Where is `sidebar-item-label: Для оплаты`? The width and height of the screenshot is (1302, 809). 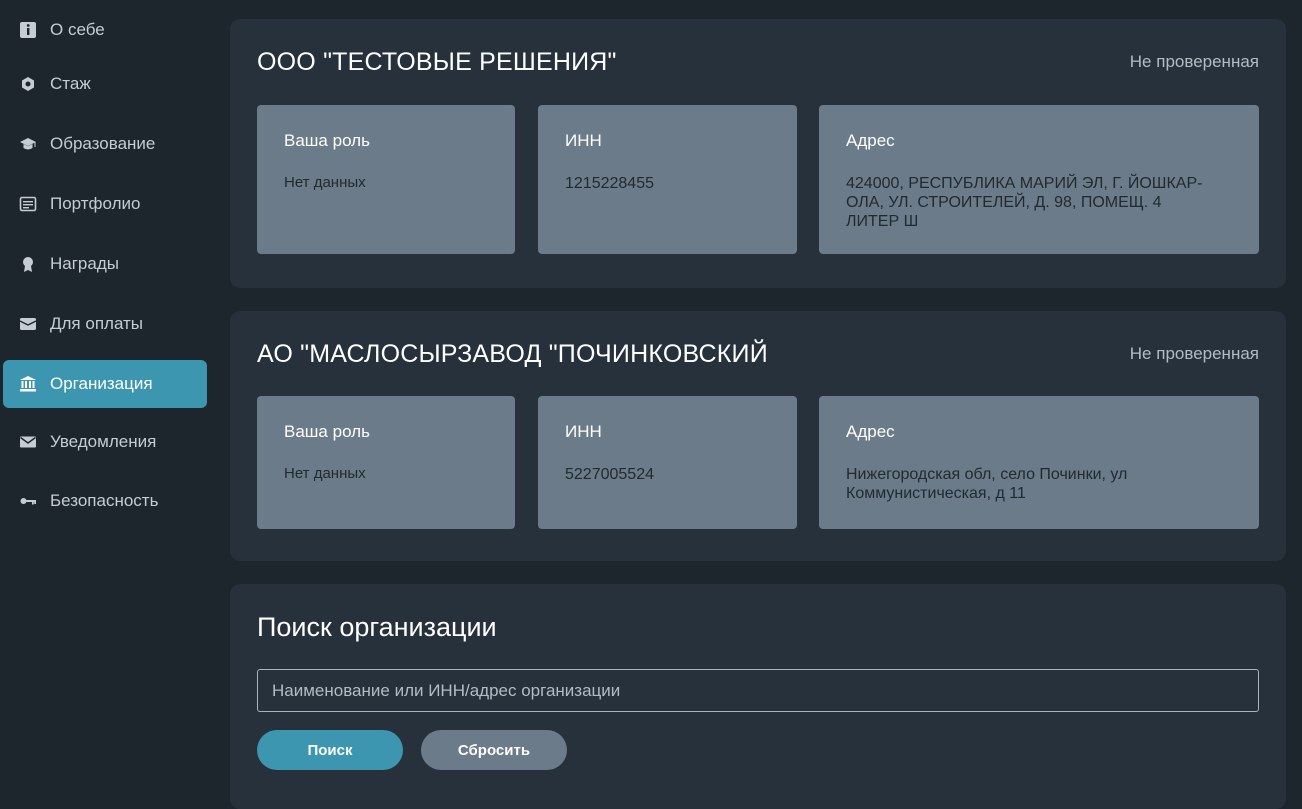
sidebar-item-label: Для оплаты is located at coordinates (97, 323).